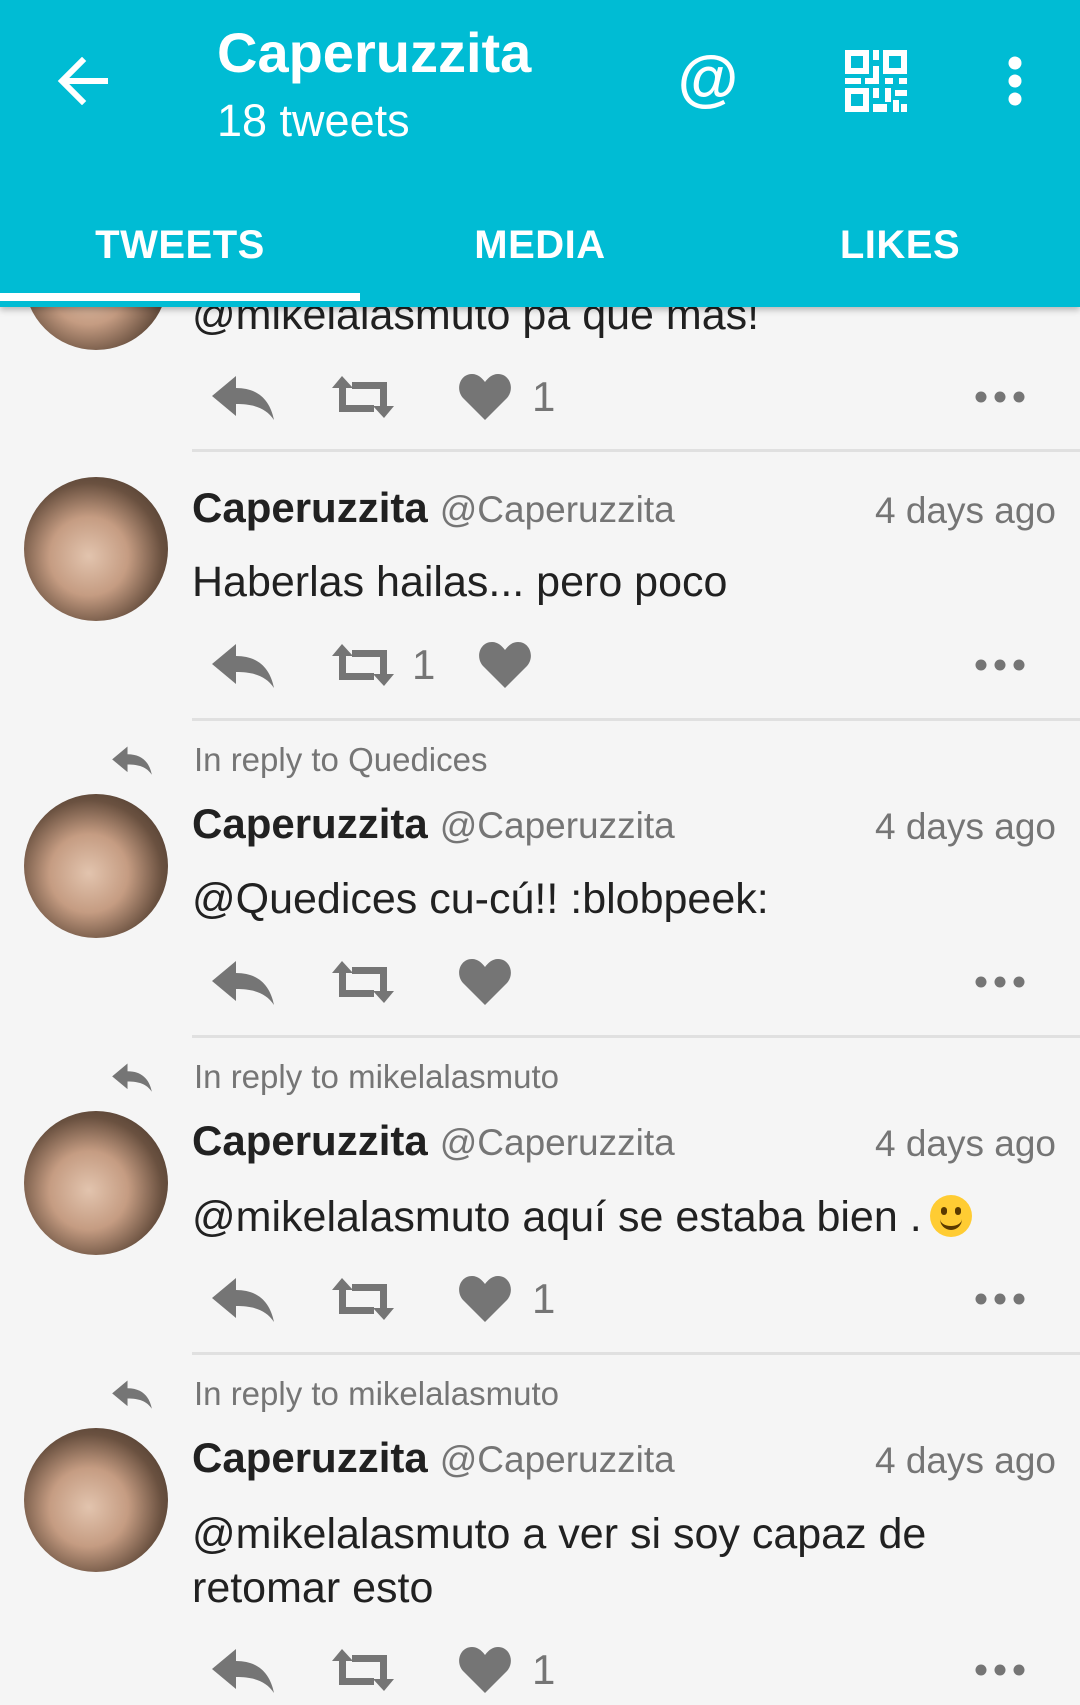  I want to click on arrow-left-icon, so click(82, 81).